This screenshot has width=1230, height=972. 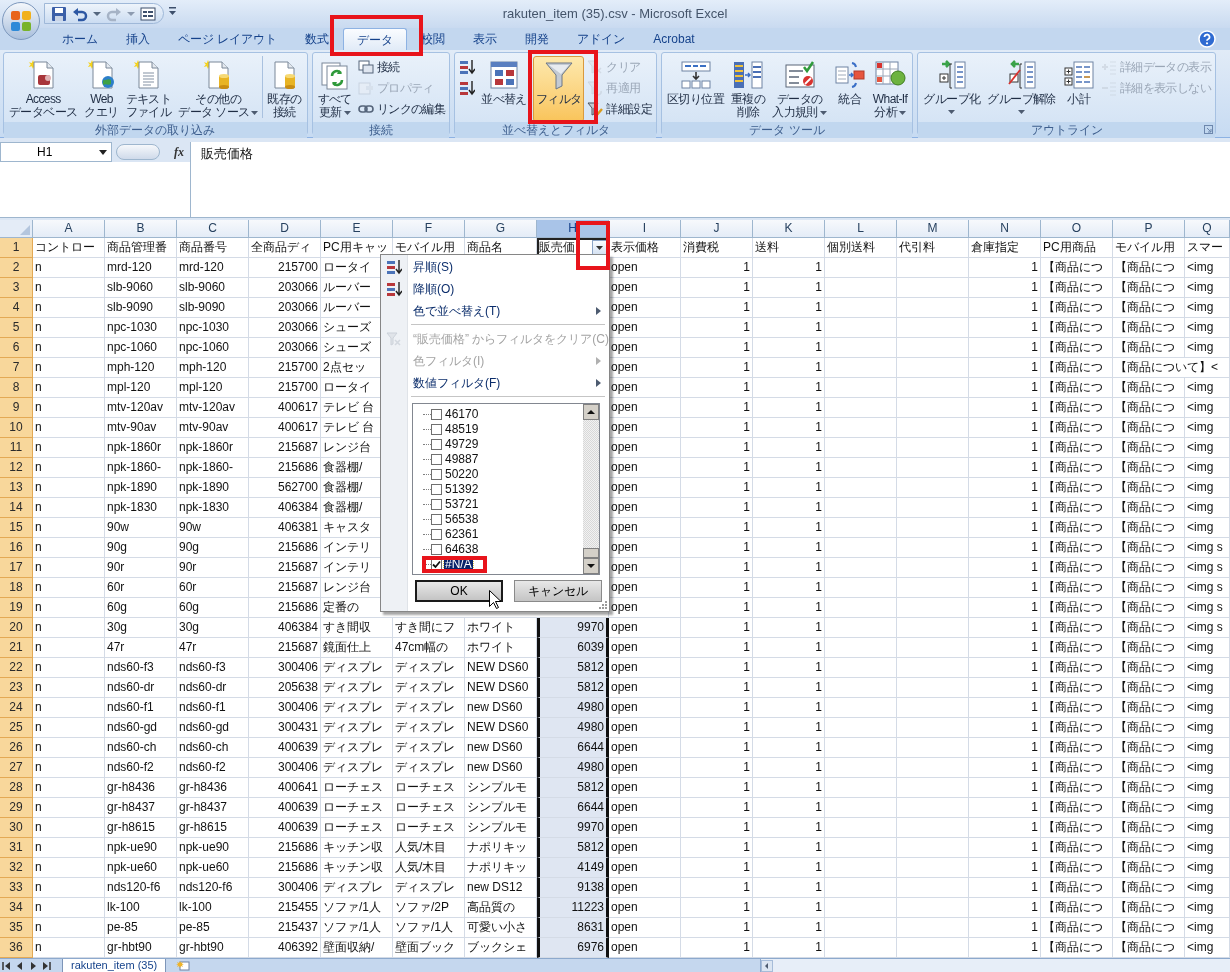 What do you see at coordinates (114, 965) in the screenshot?
I see `sheet-tab: rakuten_item (35)` at bounding box center [114, 965].